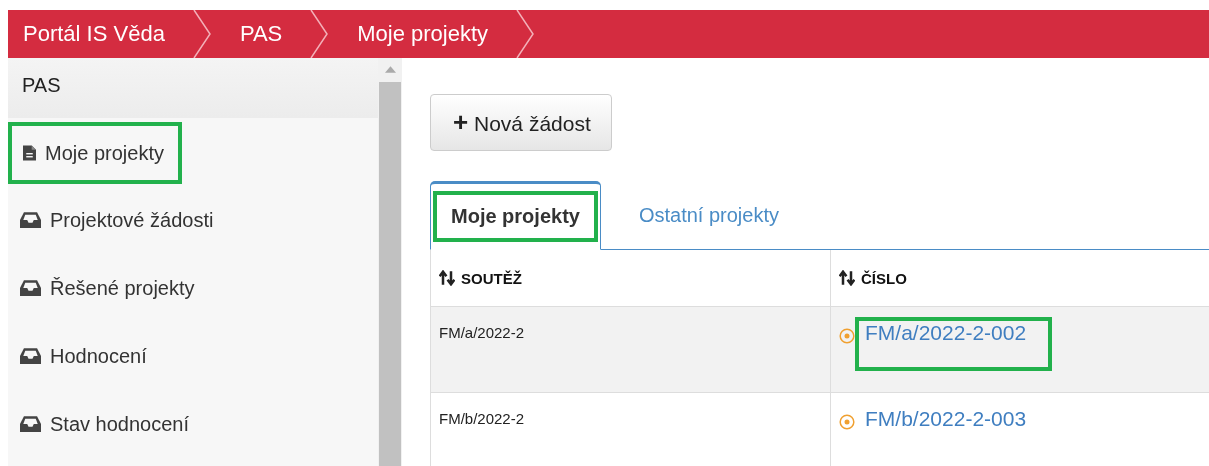  What do you see at coordinates (521, 122) in the screenshot?
I see `new-request-button: + Nová žádost` at bounding box center [521, 122].